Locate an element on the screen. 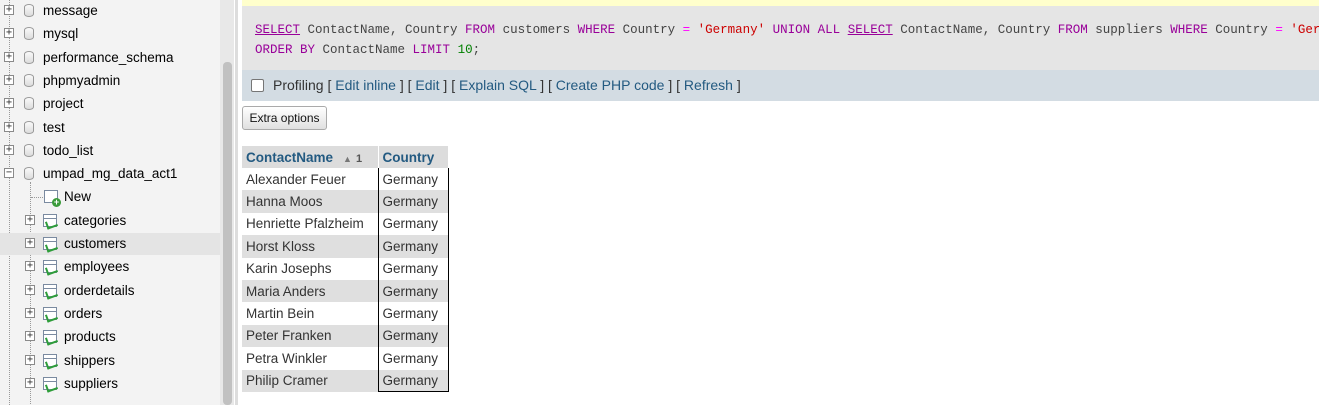 The height and width of the screenshot is (405, 1319). table-row: Henriette Pfalzheim Germany is located at coordinates (345, 224).